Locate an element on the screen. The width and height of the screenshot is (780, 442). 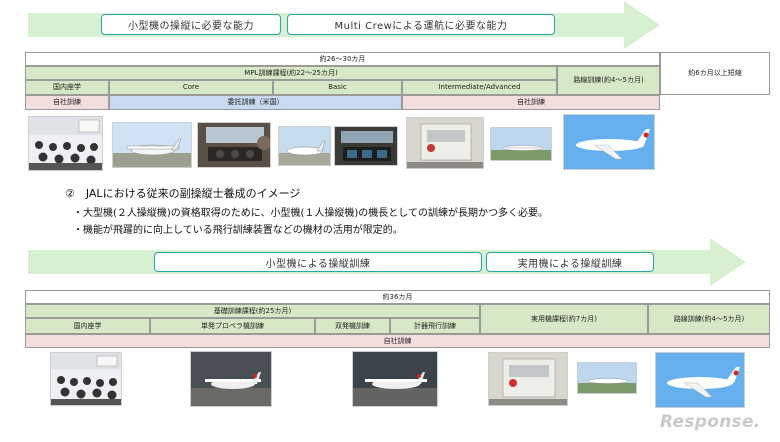
top-phase-intermediate: Intermediate/Advanced is located at coordinates (479, 87).